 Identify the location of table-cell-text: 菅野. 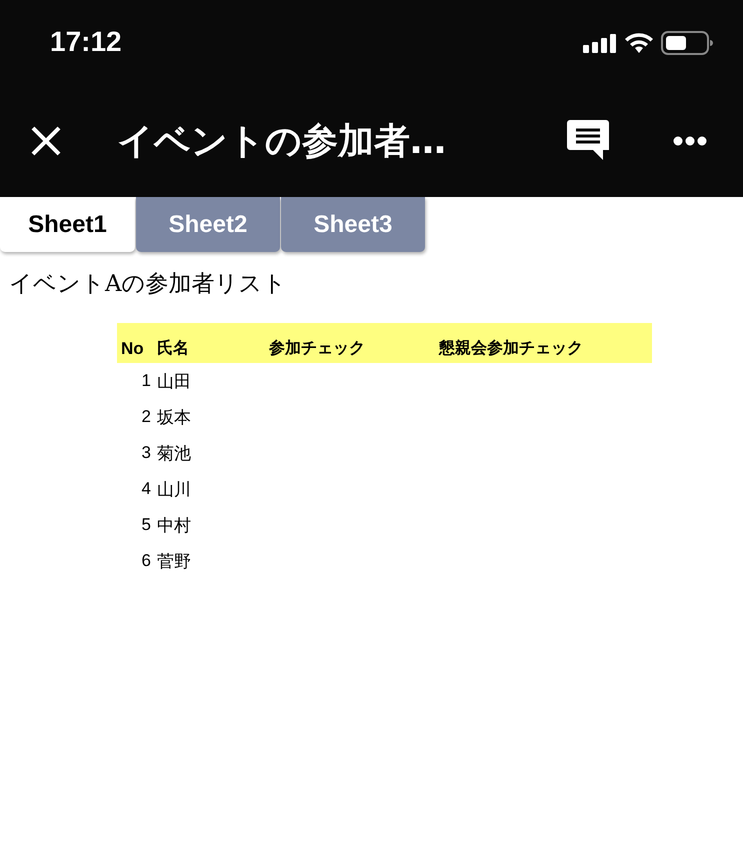
(174, 561).